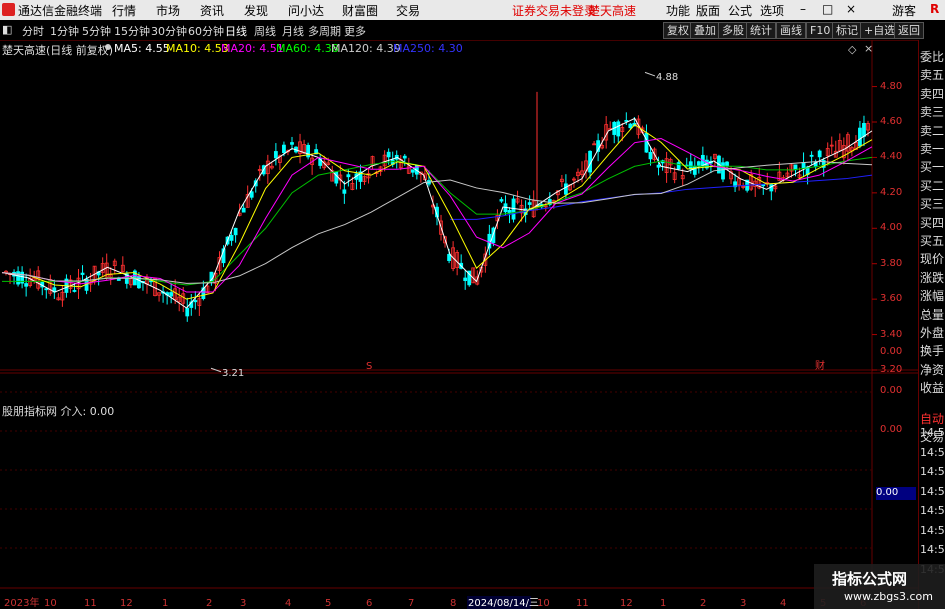  What do you see at coordinates (852, 49) in the screenshot?
I see `settings-diamond-icon: ◇` at bounding box center [852, 49].